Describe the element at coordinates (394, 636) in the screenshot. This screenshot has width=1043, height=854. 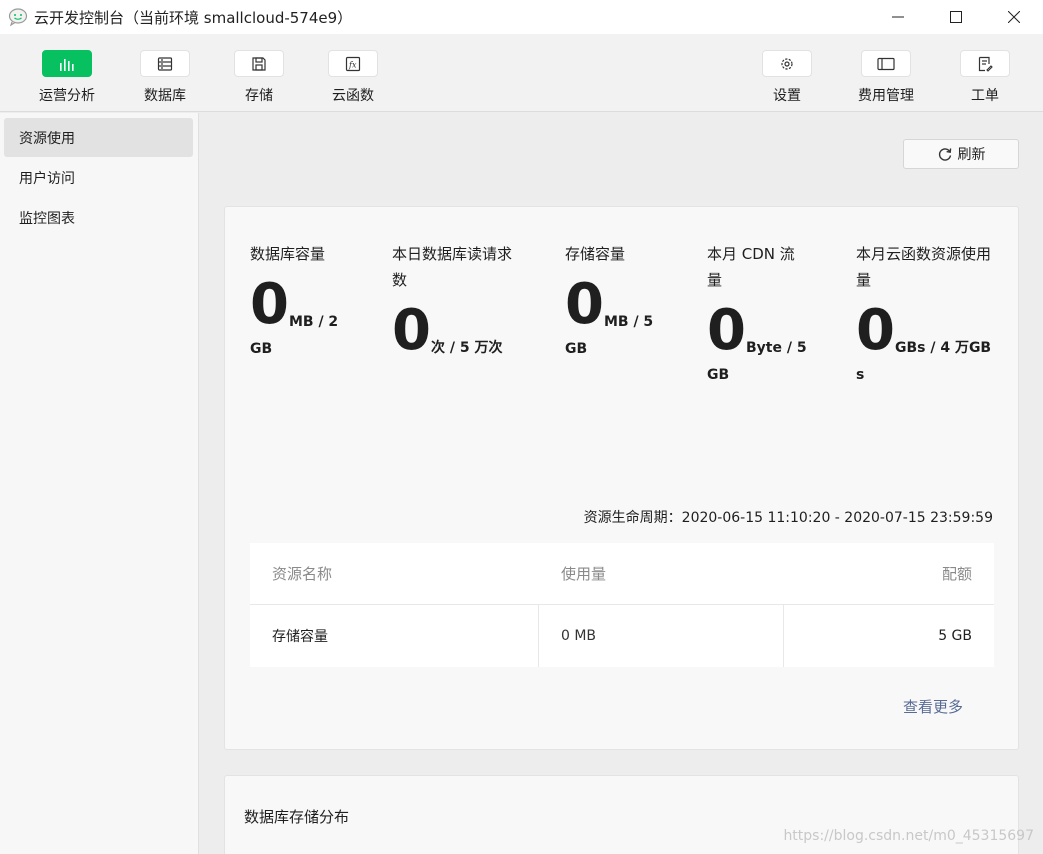
I see `table-cell-name: 存储容量` at that location.